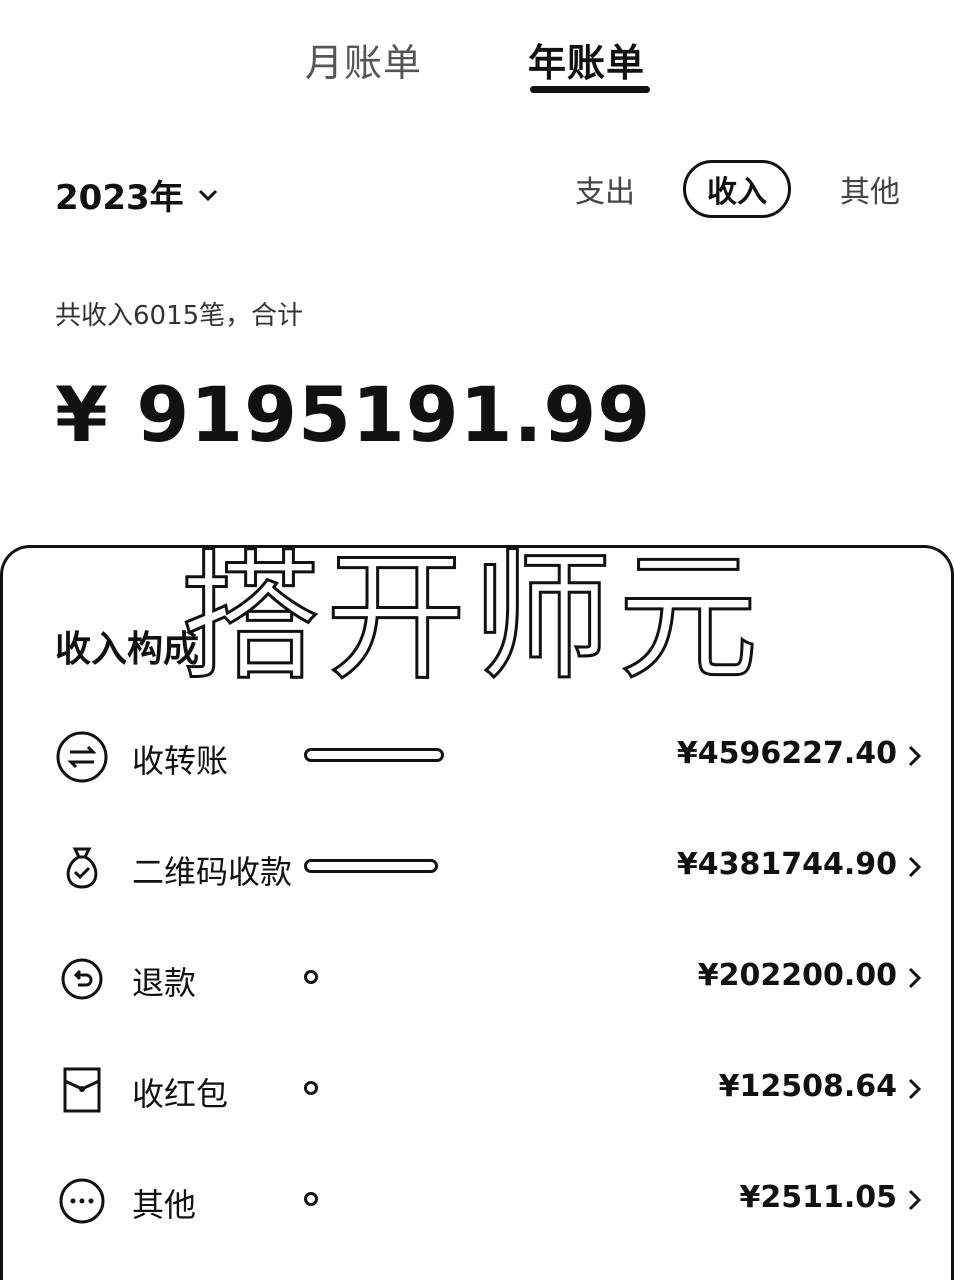 This screenshot has width=954, height=1280. What do you see at coordinates (82, 1090) in the screenshot?
I see `red-packet-icon` at bounding box center [82, 1090].